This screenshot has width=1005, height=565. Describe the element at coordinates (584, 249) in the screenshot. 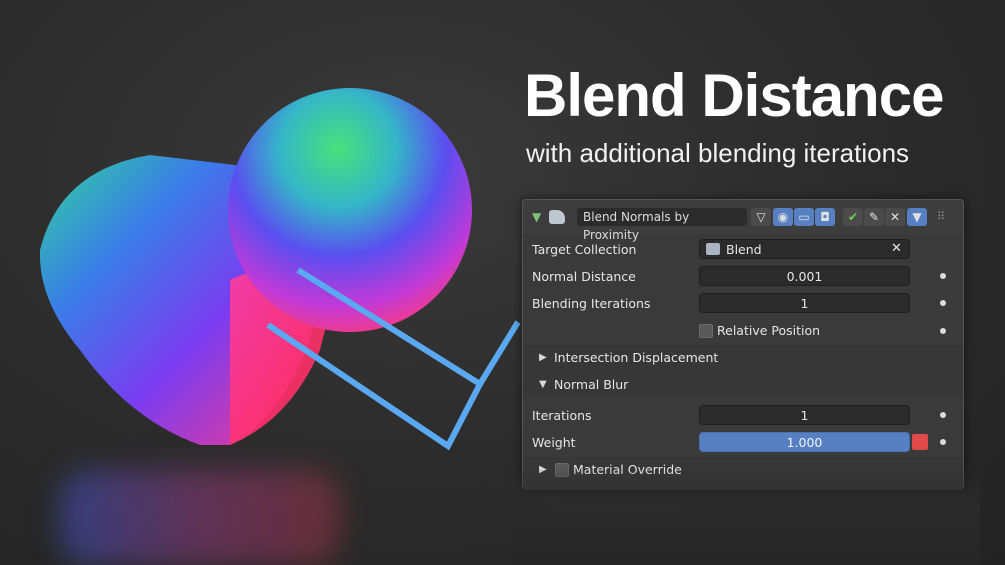

I see `target-collection-label: Target Collection` at that location.